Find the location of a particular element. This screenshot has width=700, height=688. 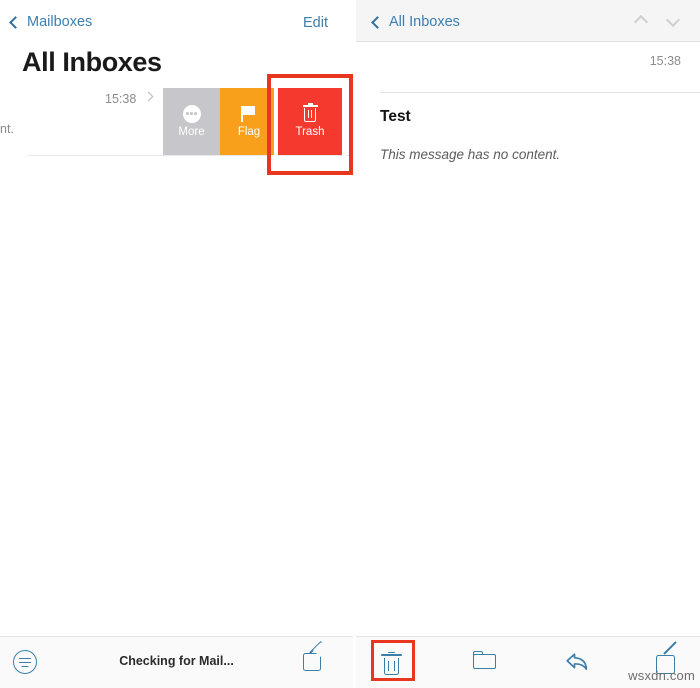

flag-icon is located at coordinates (249, 114).